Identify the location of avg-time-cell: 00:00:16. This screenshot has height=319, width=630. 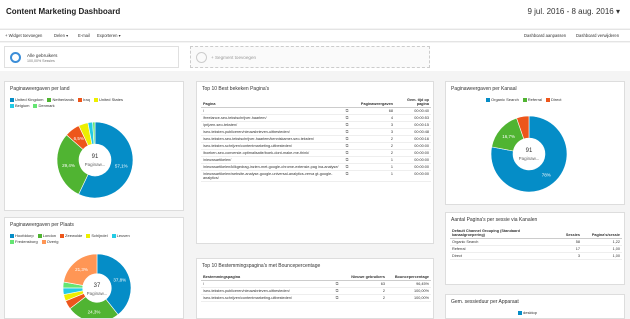
(413, 139).